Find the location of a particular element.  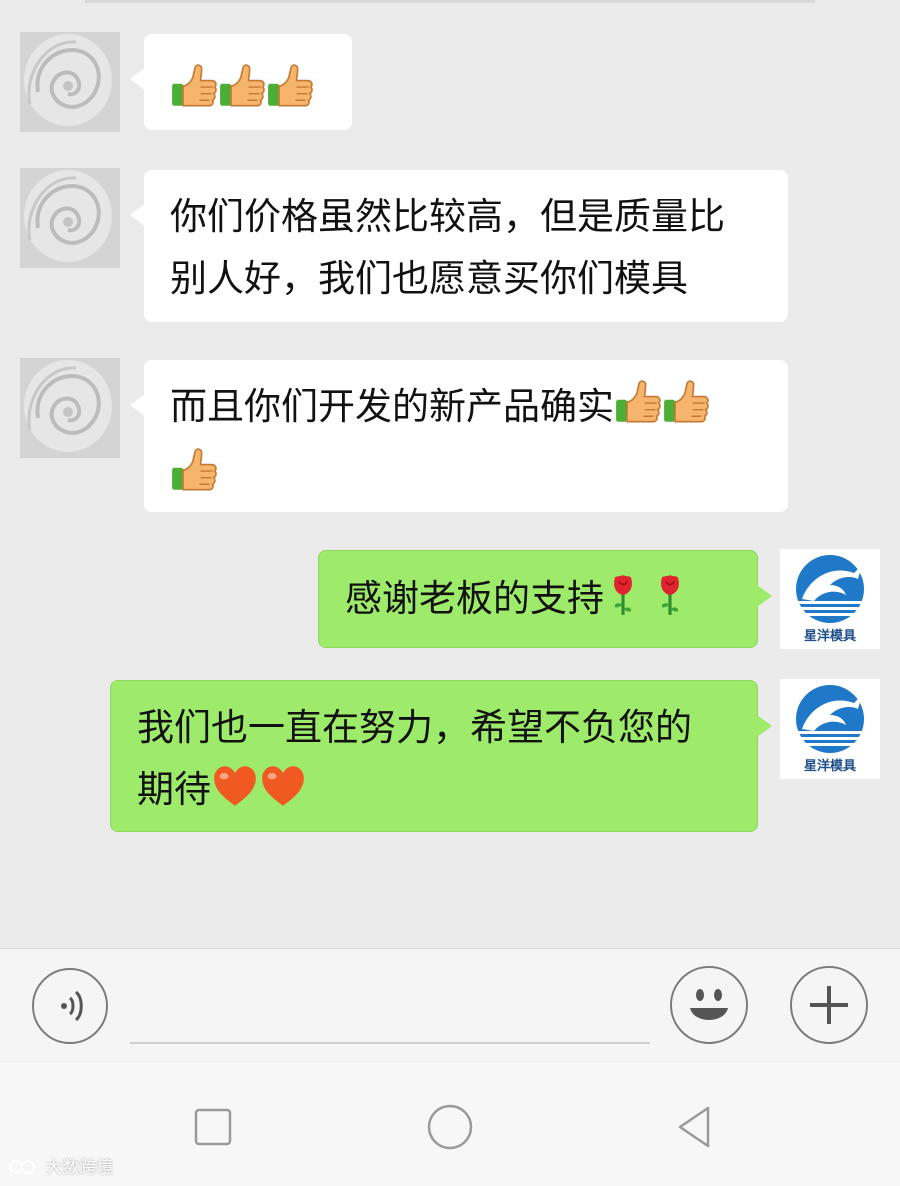

incoming-message-bubble: 你们价格虽然比较高，但是质量比 别人好，我们也愿意买你们模具 is located at coordinates (459, 246).